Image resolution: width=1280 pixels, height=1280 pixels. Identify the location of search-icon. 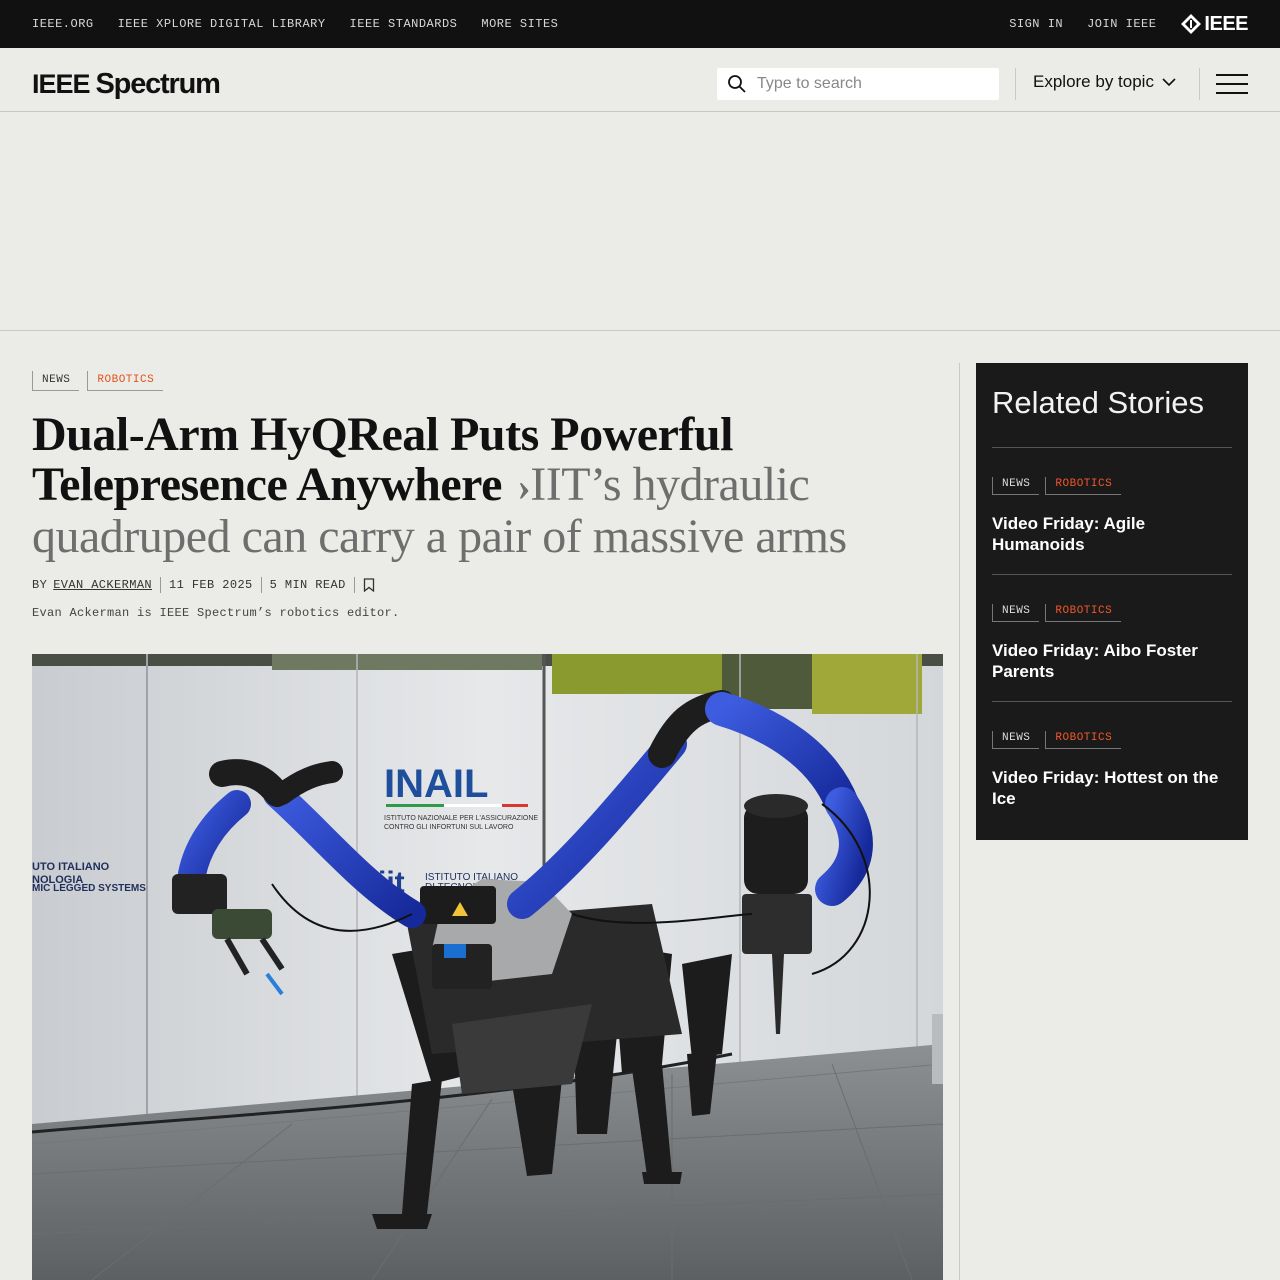
(737, 84).